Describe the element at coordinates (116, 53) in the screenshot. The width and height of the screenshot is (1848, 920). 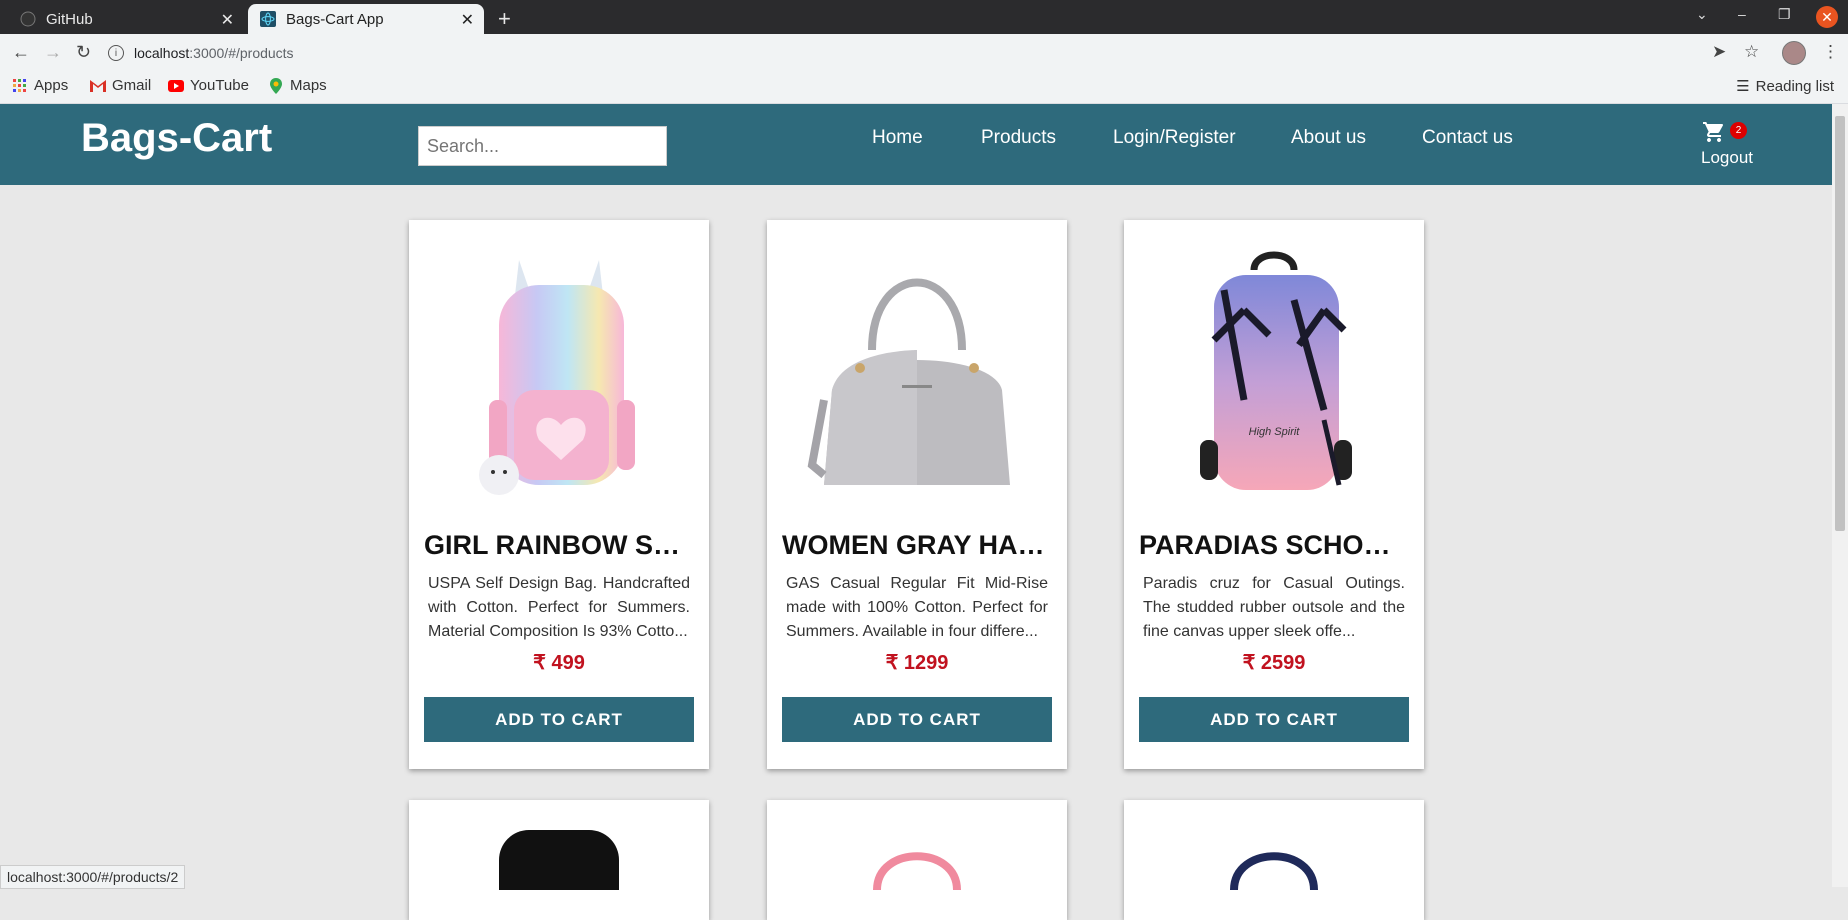
I see `info-icon: i` at that location.